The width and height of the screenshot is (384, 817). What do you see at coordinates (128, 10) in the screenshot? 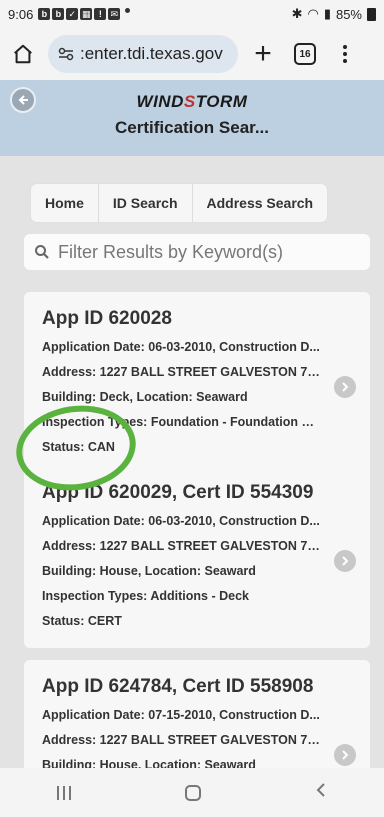
I see `more-dot-icon` at bounding box center [128, 10].